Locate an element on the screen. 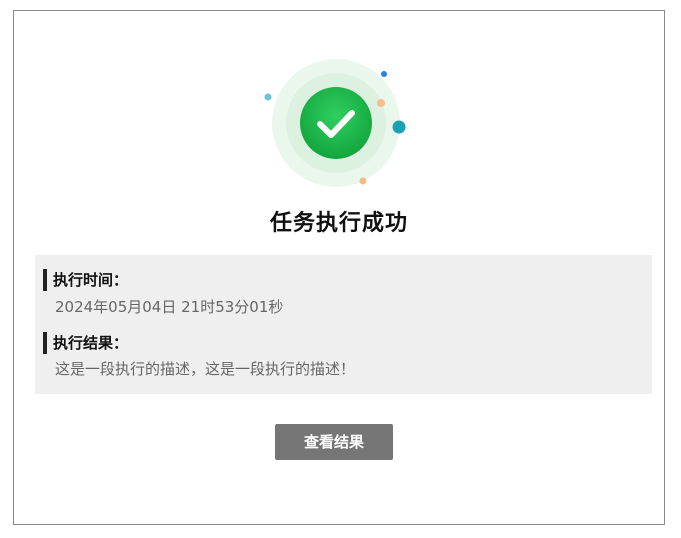  dialog-title: 任务执行成功 is located at coordinates (338, 223).